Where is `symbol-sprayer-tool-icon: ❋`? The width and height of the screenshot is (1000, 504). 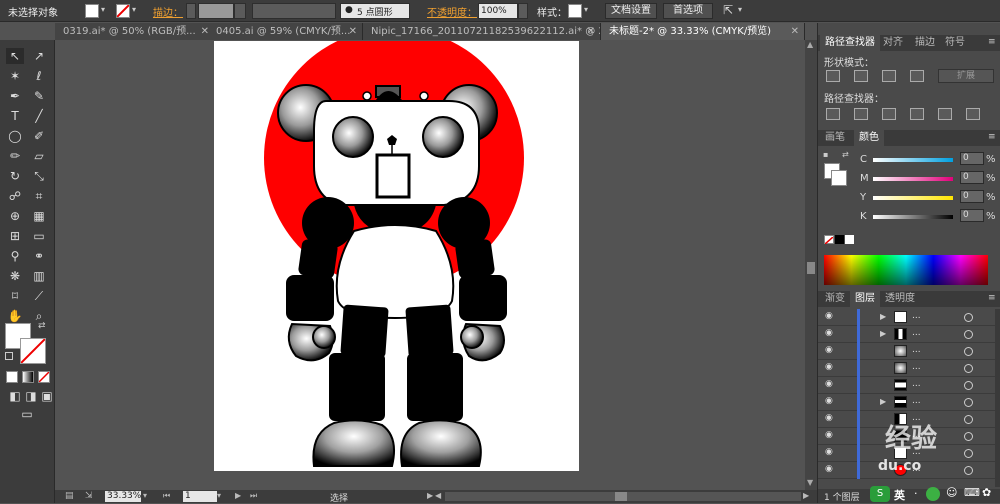 symbol-sprayer-tool-icon: ❋ is located at coordinates (15, 276).